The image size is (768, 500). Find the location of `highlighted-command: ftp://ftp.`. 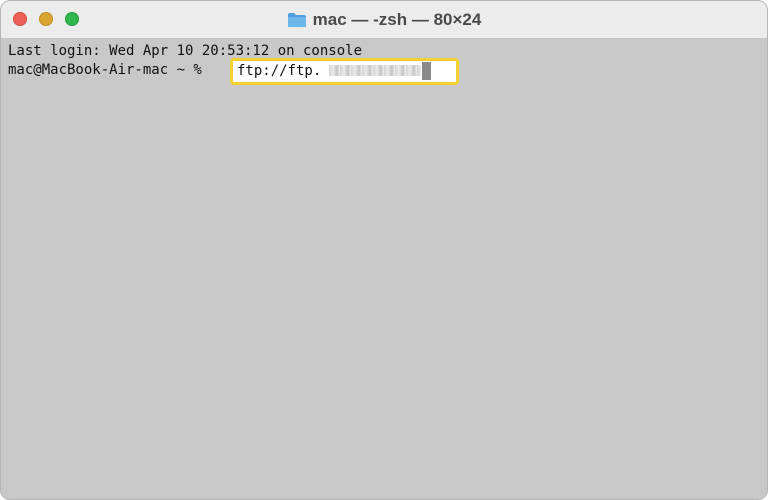

highlighted-command: ftp://ftp. is located at coordinates (344, 71).